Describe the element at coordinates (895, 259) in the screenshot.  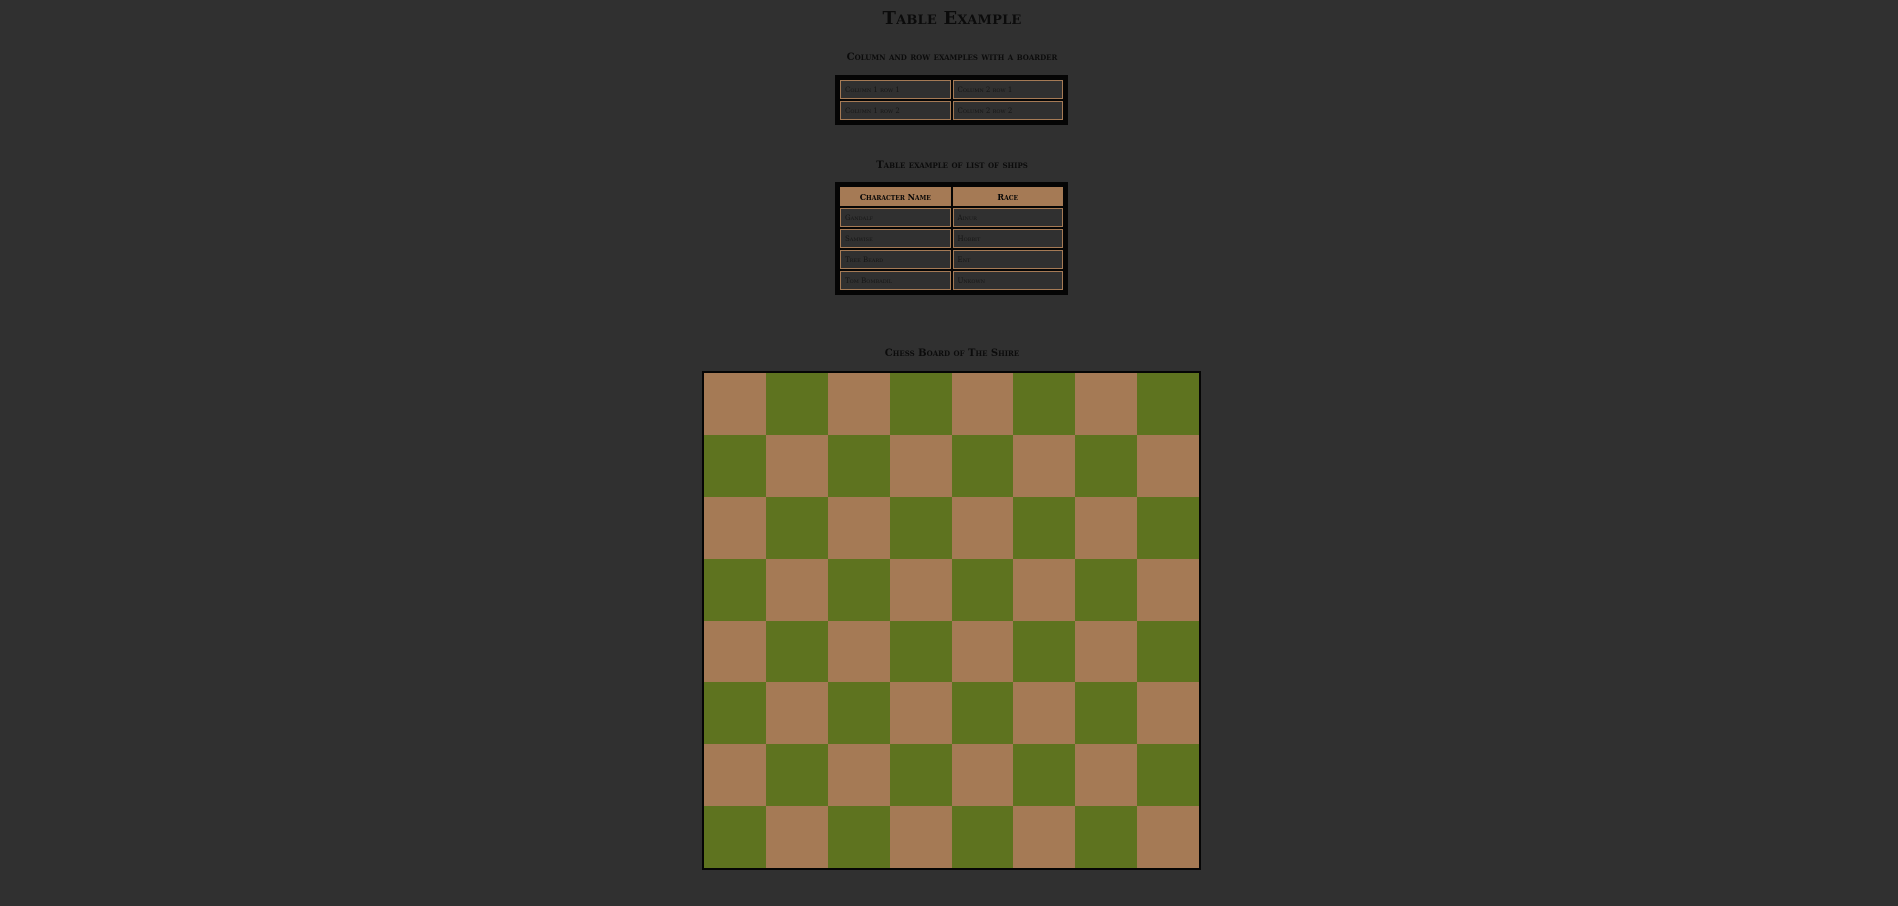
I see `table-cell: Tree Beard` at that location.